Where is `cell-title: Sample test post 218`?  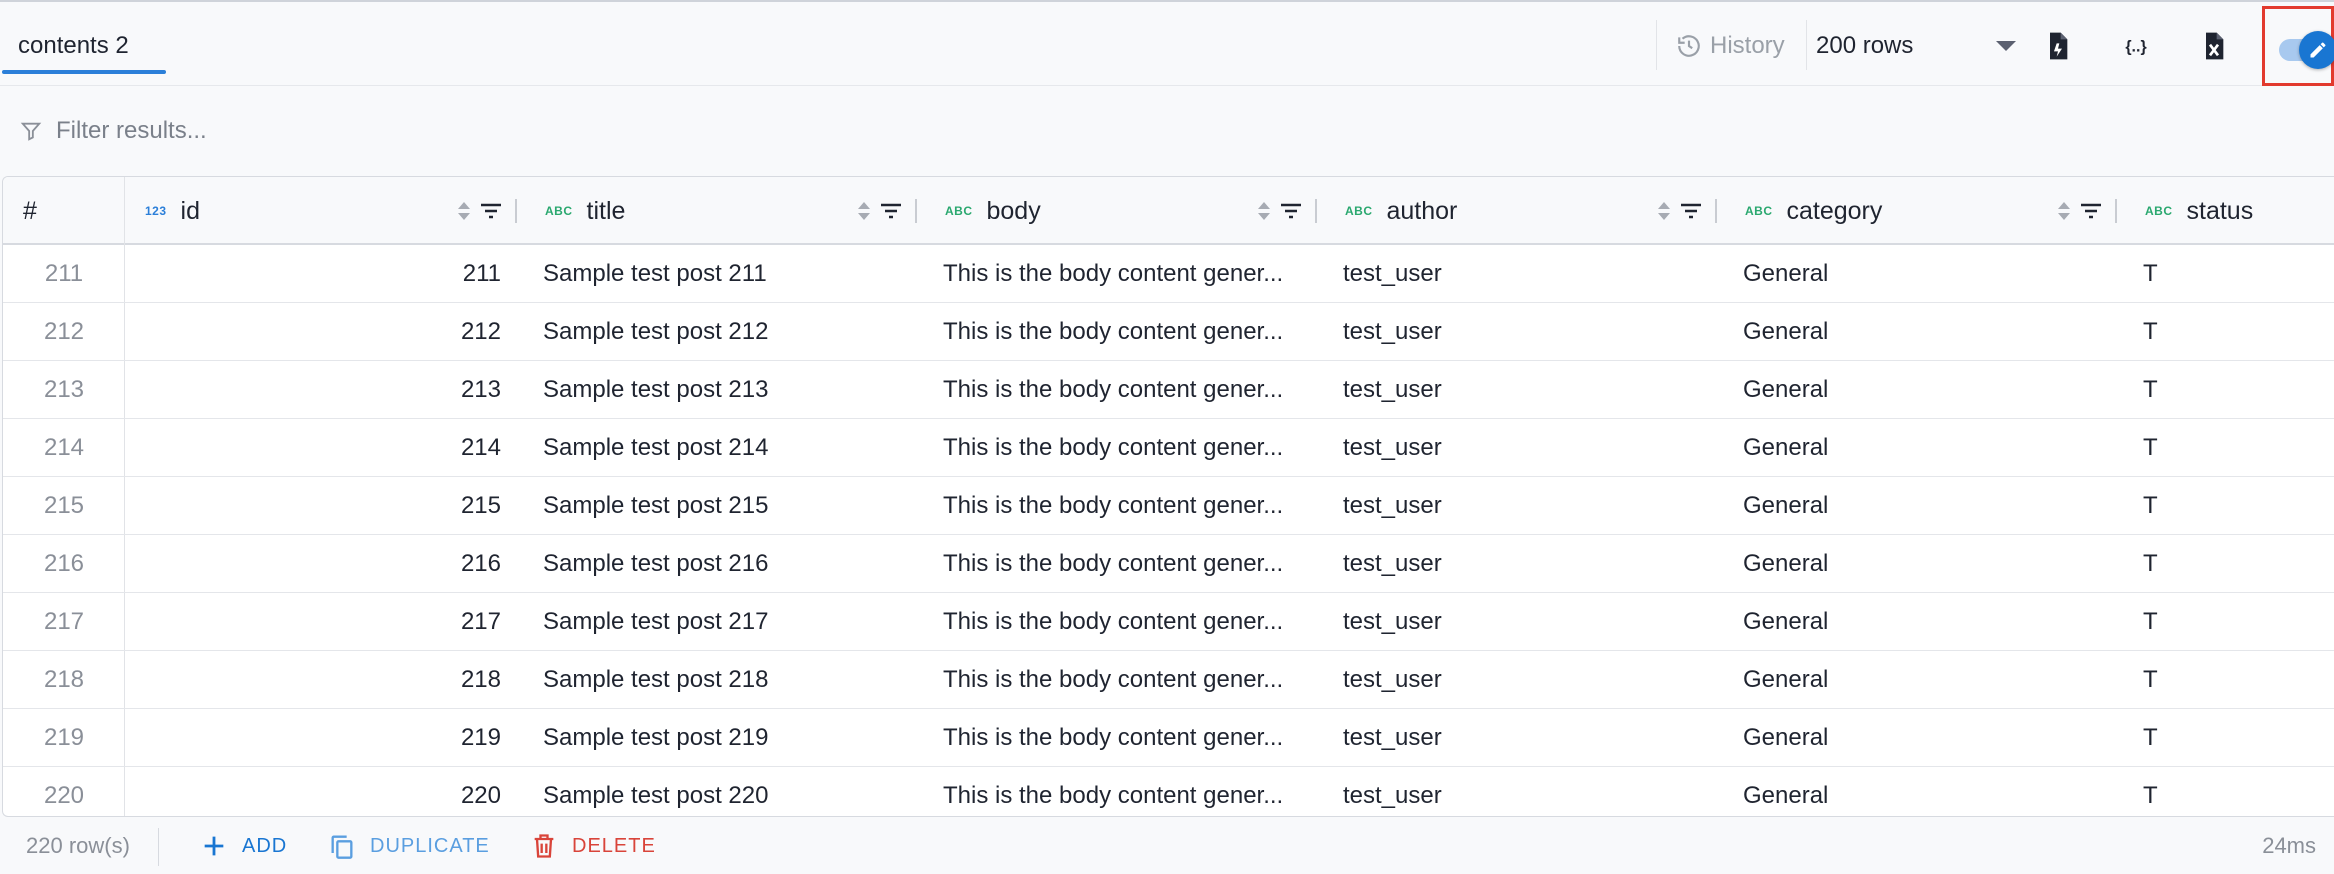 cell-title: Sample test post 218 is located at coordinates (728, 680).